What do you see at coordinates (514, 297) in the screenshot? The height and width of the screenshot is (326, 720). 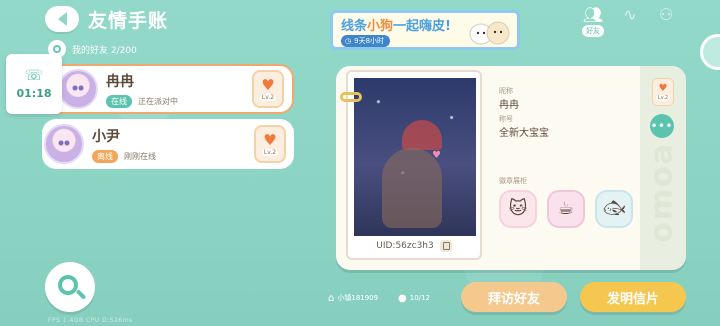 I see `visit-friend-button: 拜访好友` at bounding box center [514, 297].